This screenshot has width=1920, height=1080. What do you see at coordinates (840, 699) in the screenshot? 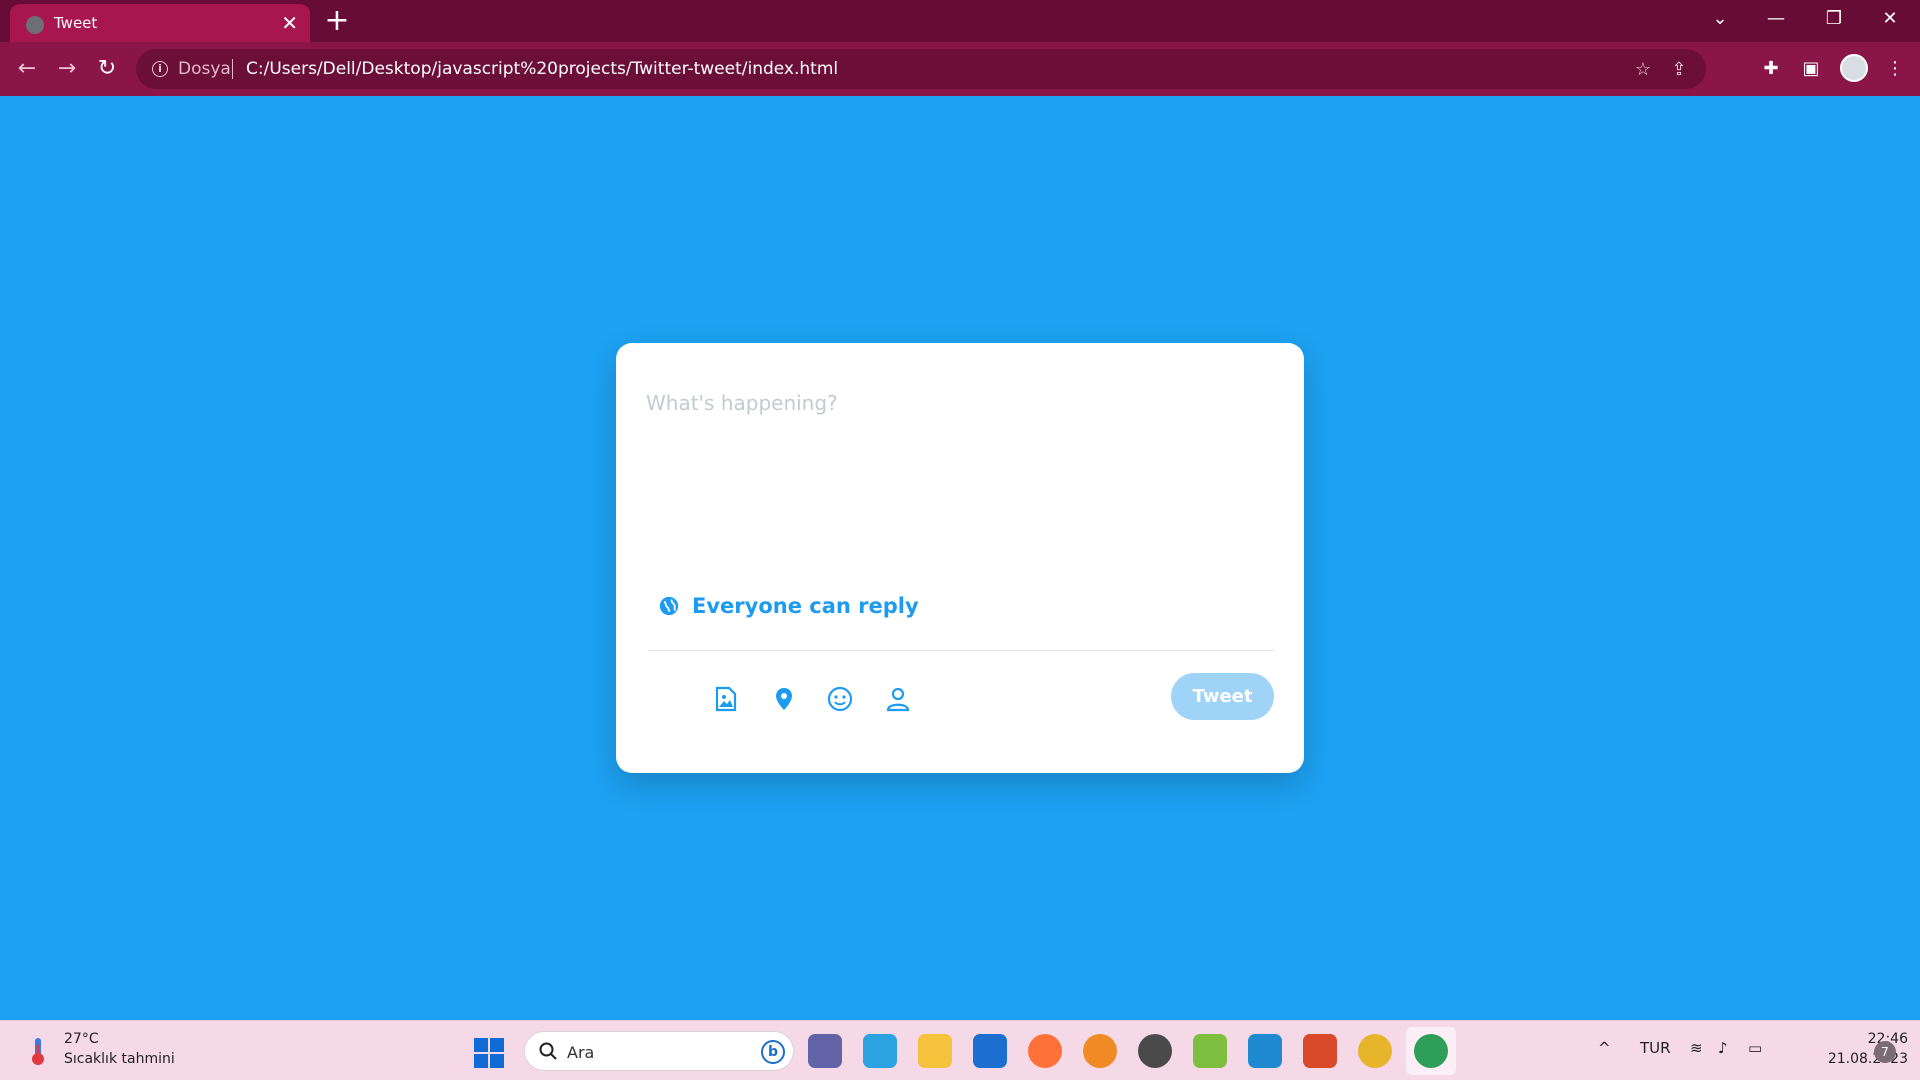
I see `emoji-icon` at bounding box center [840, 699].